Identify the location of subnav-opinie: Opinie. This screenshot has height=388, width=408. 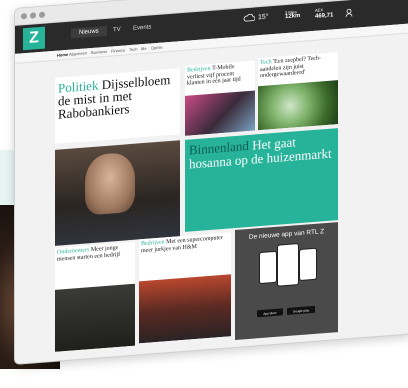
(157, 48).